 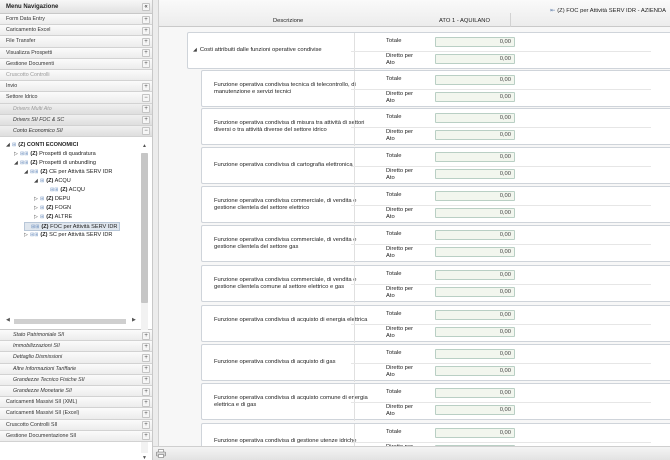 What do you see at coordinates (76, 380) in the screenshot?
I see `sidebar-item-grandezze-tecnico-fisiche-sii: Grandezze Tecnico Fisiche SII +` at bounding box center [76, 380].